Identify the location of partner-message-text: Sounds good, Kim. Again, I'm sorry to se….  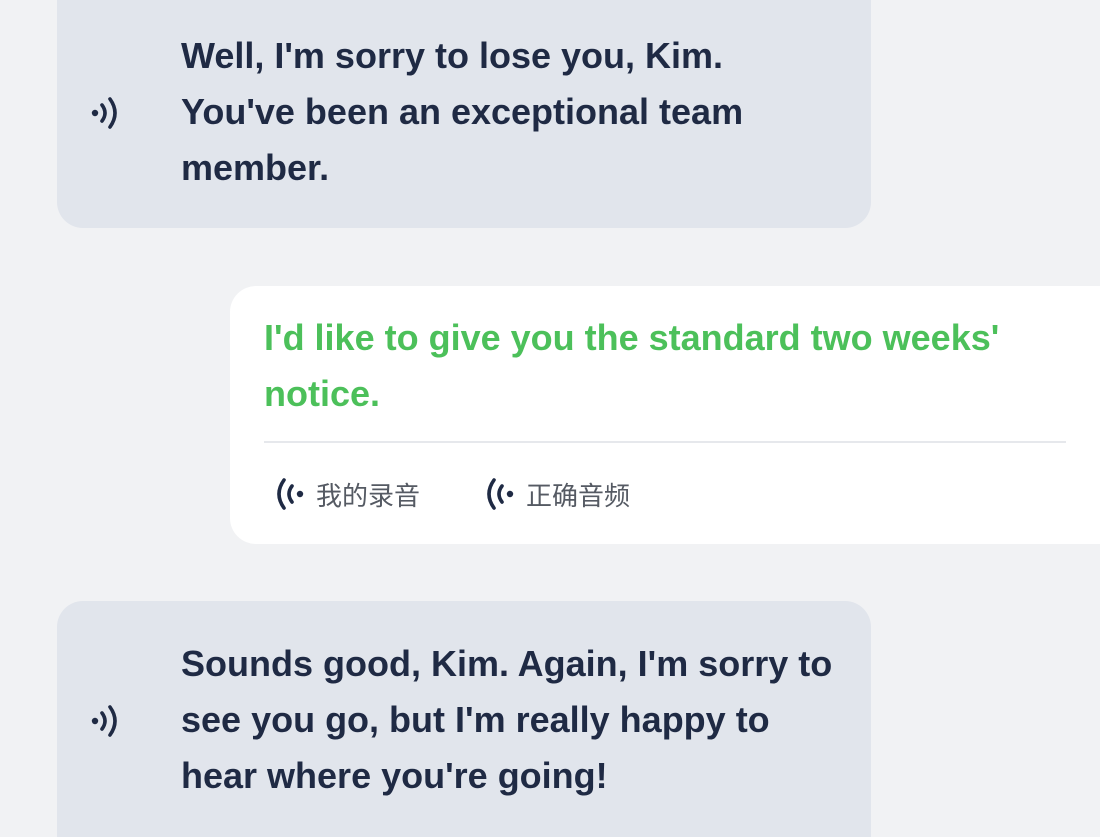
(507, 719).